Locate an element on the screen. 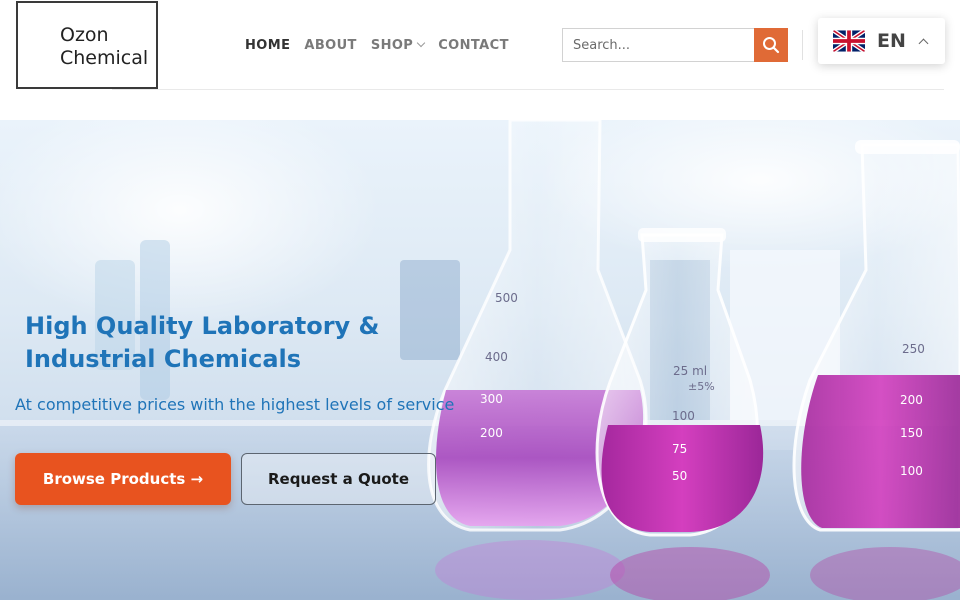  main-nav: HOME ABOUT SHOP CONTACT is located at coordinates (384, 45).